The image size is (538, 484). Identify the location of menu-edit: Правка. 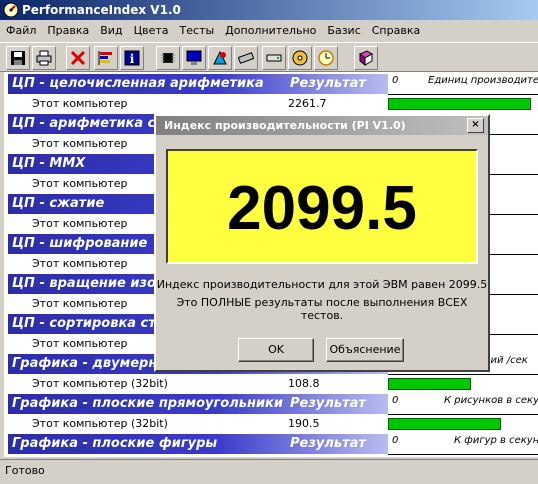
(67, 29).